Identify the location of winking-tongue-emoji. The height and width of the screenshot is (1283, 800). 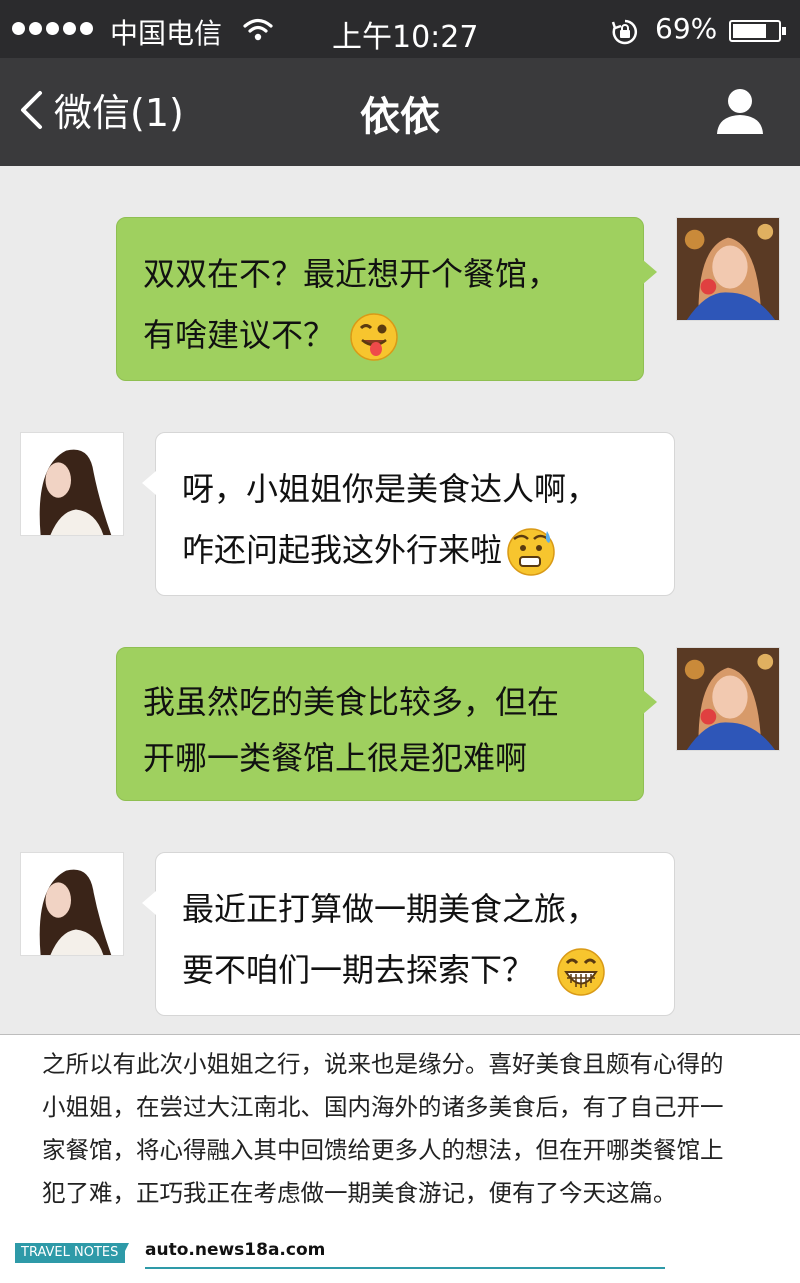
(374, 337).